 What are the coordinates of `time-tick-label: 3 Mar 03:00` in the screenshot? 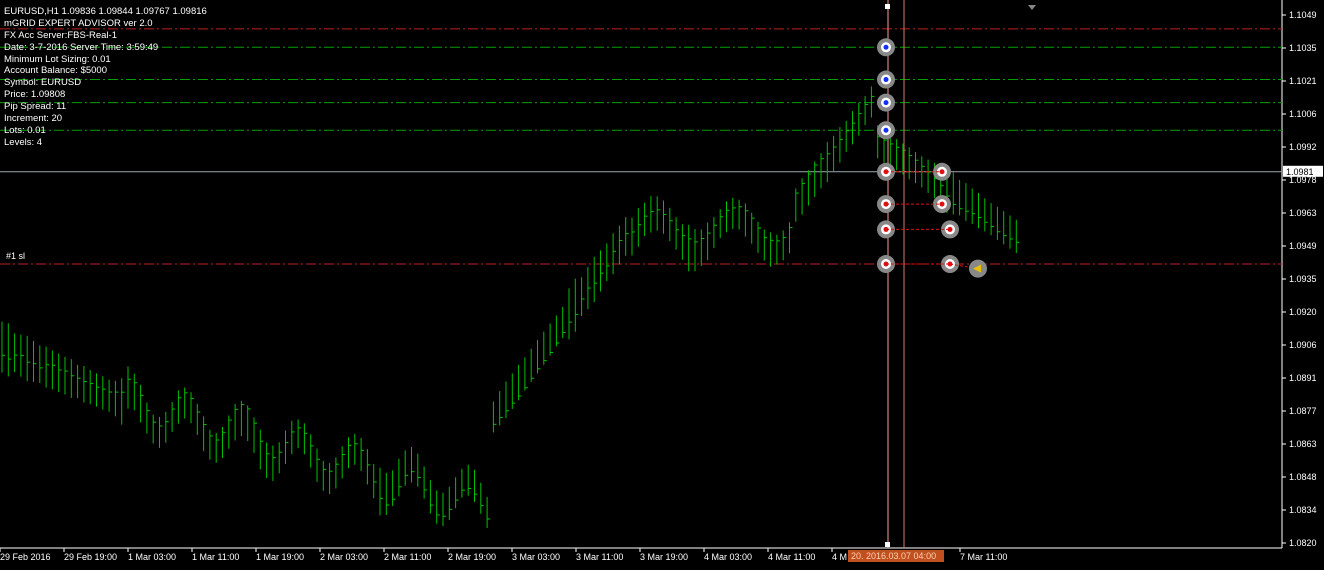 It's located at (536, 557).